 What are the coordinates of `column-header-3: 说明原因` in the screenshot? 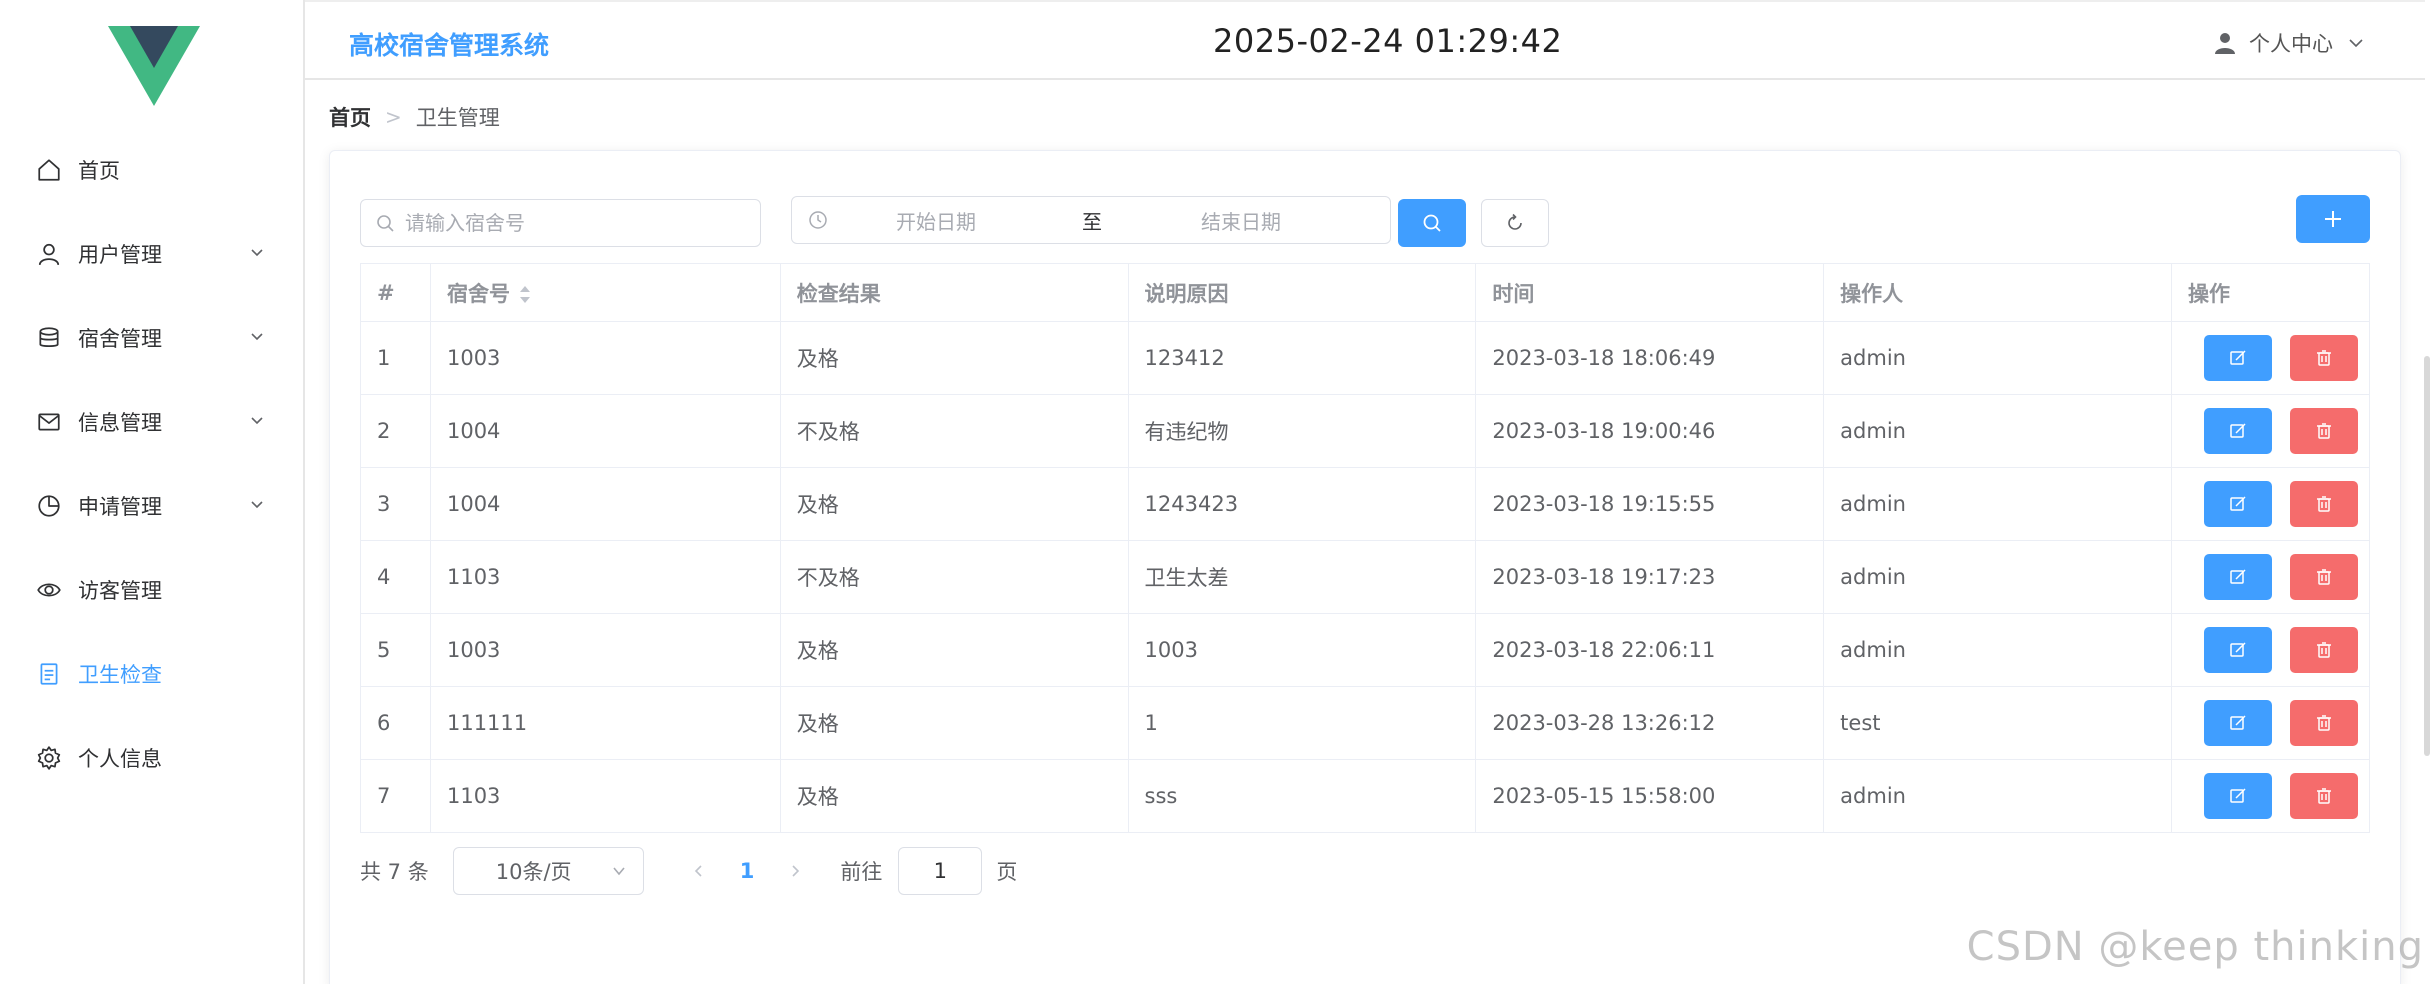 It's located at (1302, 292).